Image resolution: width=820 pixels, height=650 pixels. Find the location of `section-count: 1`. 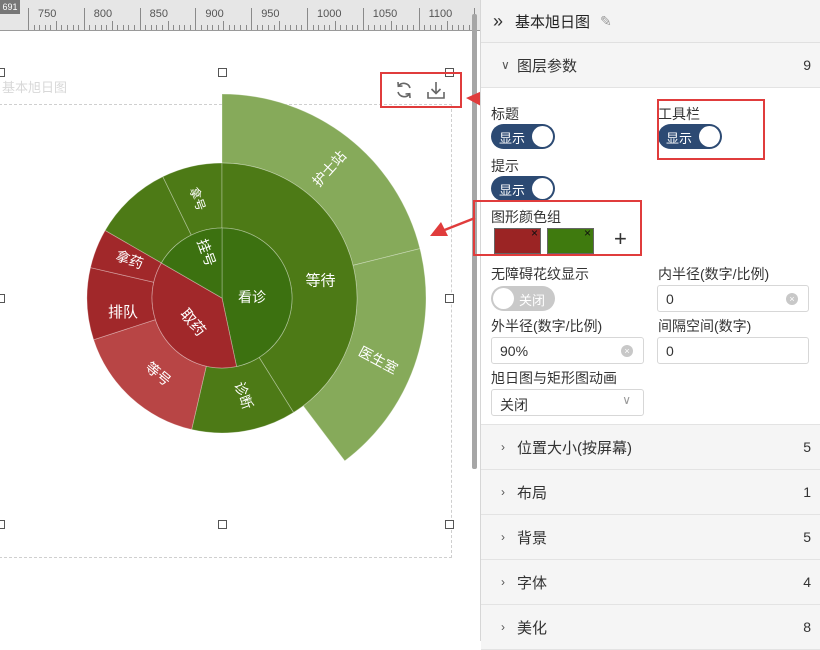

section-count: 1 is located at coordinates (807, 492).